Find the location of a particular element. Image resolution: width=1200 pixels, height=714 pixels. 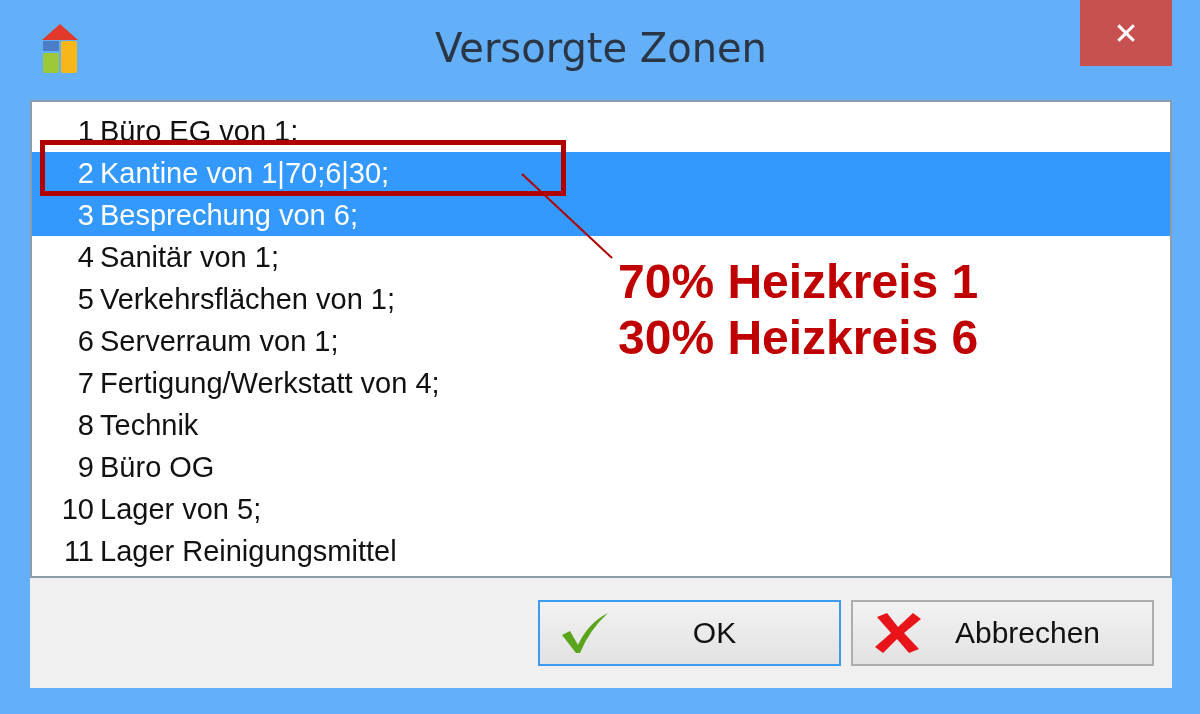

list-item: 4 Sanitär von 1; is located at coordinates (160, 257).